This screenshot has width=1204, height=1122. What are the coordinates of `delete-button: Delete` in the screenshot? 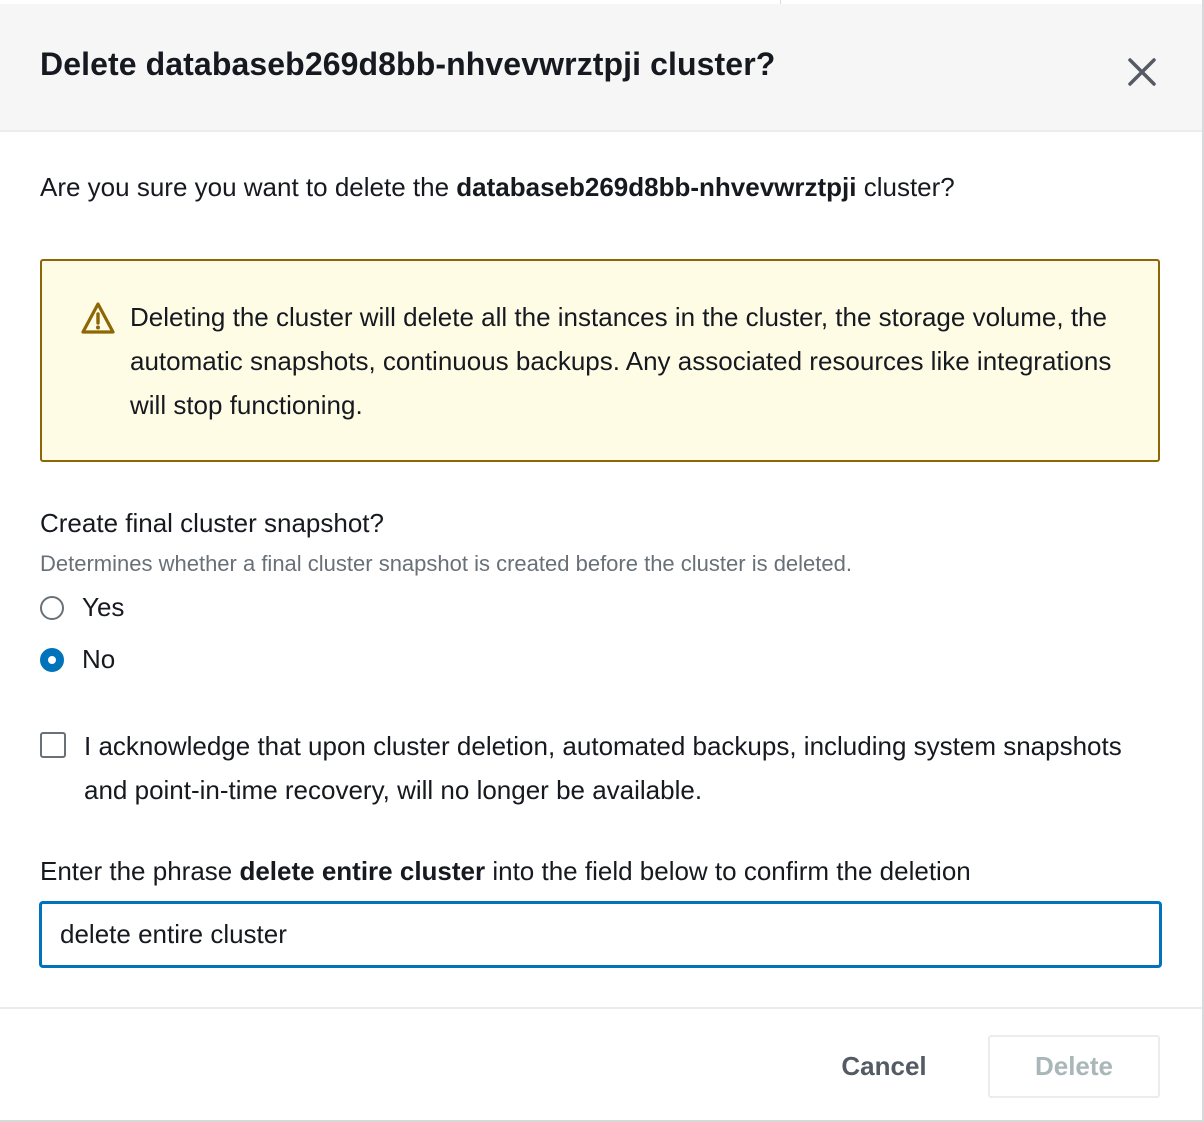 It's located at (1074, 1066).